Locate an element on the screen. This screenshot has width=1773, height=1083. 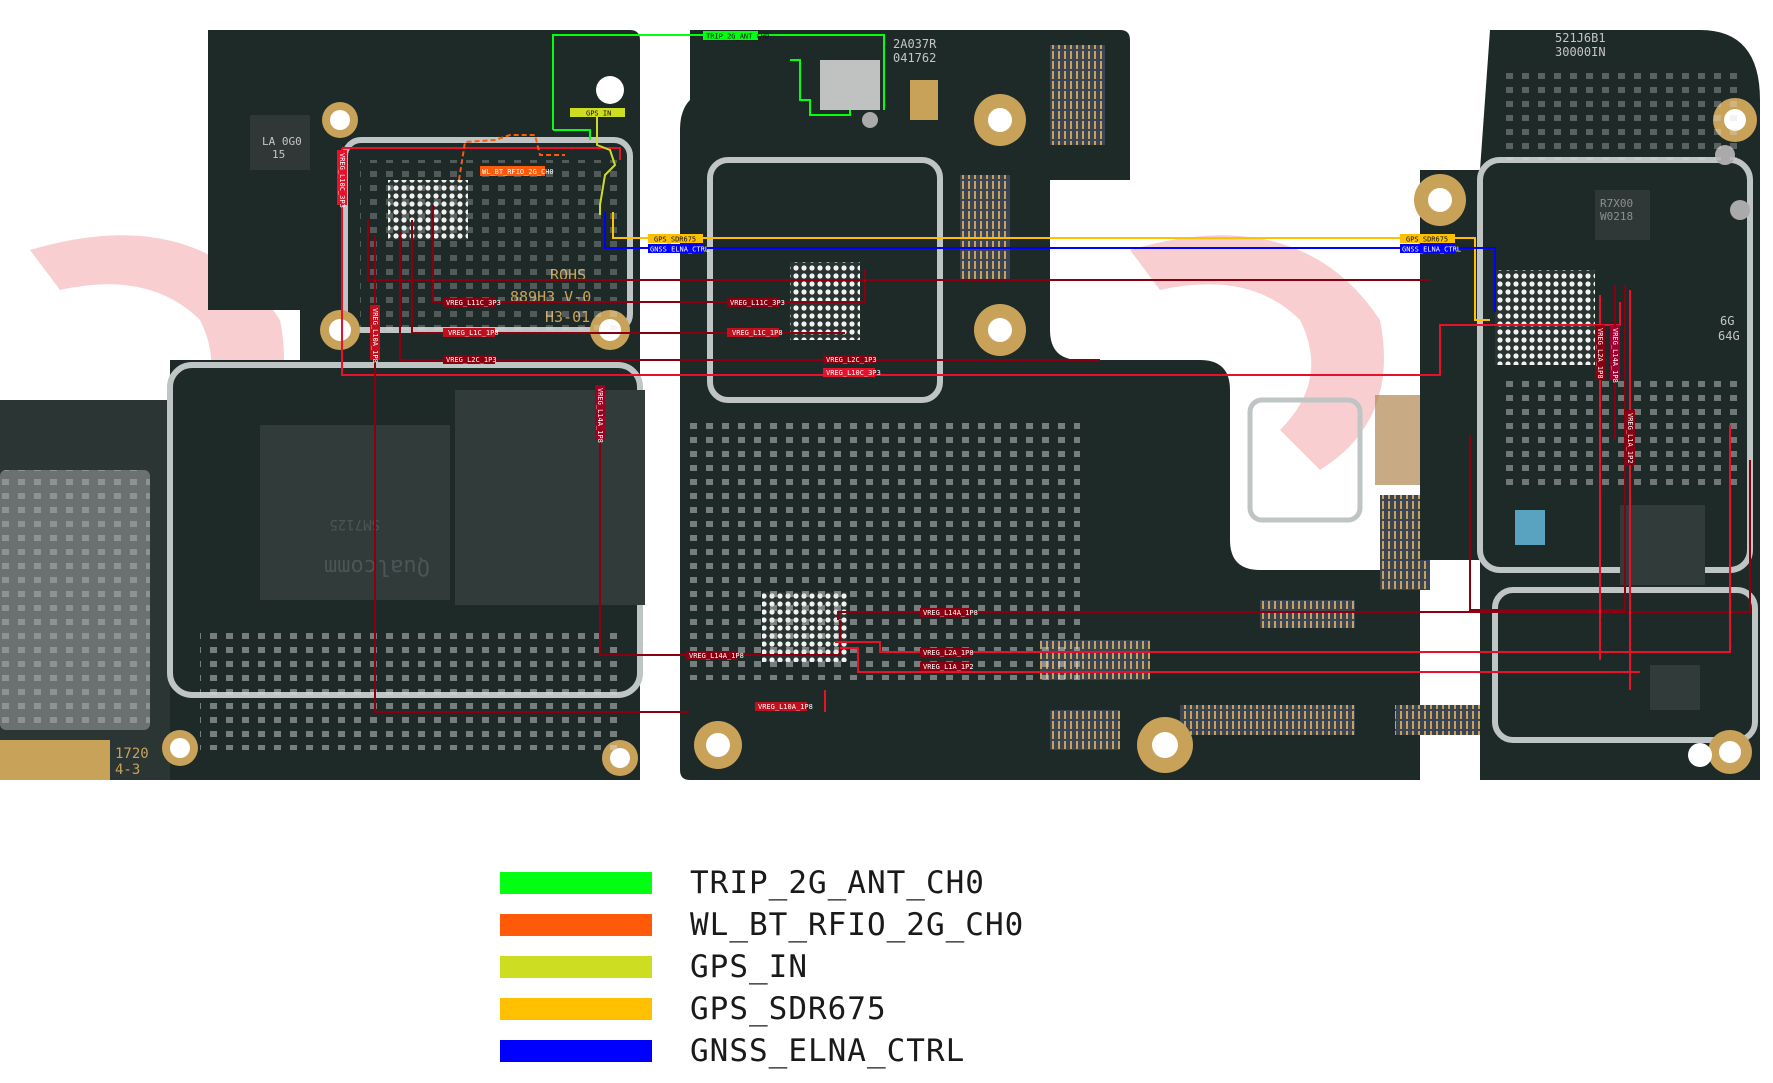
signal-label-gps-sdr-left: GPS_SDR675 is located at coordinates (675, 239).